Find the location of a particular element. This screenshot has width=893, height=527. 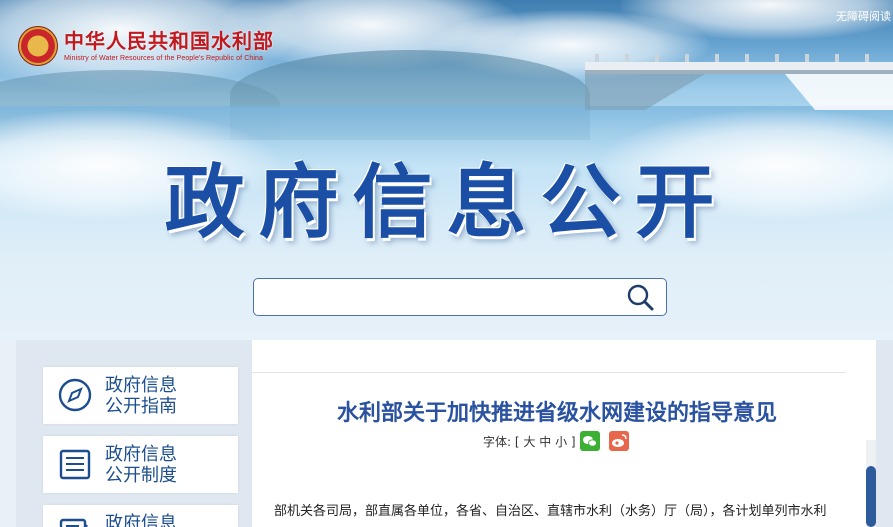

search-box is located at coordinates (460, 297).